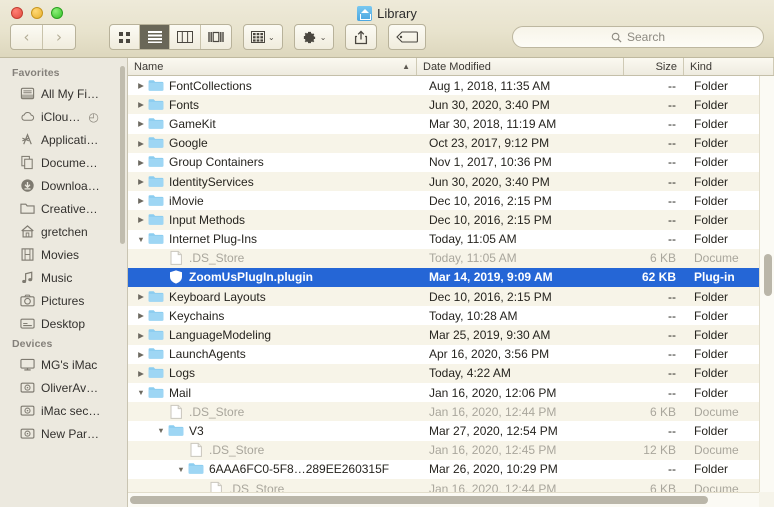 The height and width of the screenshot is (507, 774). I want to click on table-row: ▶ Logs Today, 4:22 AM -- Folder, so click(451, 373).